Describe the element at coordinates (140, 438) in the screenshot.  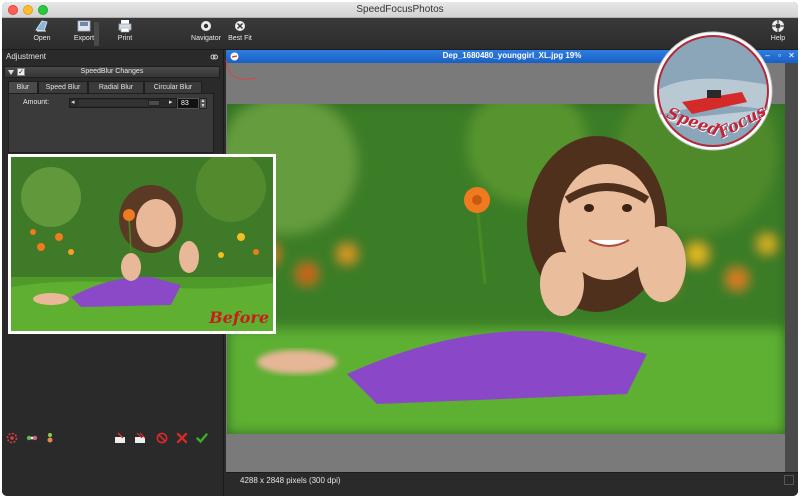
I see `erase-all-icon` at that location.